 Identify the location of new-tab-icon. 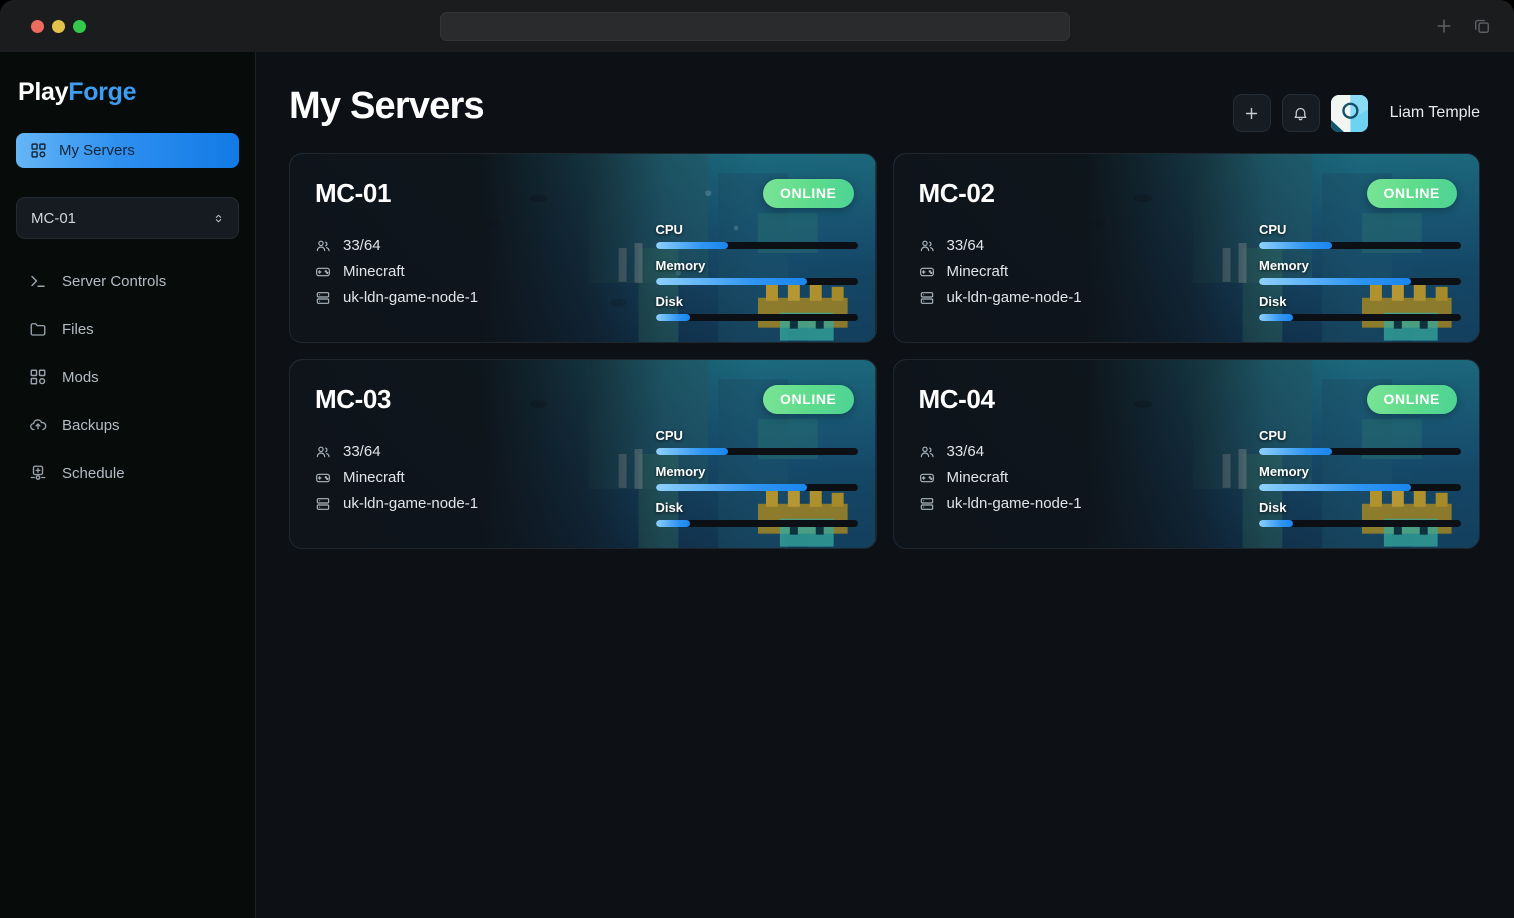
(1444, 26).